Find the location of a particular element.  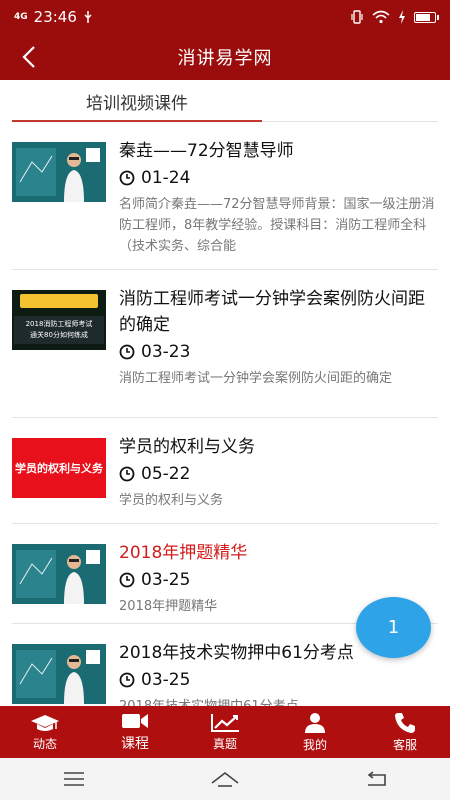

status-time: 23:46 is located at coordinates (55, 17).